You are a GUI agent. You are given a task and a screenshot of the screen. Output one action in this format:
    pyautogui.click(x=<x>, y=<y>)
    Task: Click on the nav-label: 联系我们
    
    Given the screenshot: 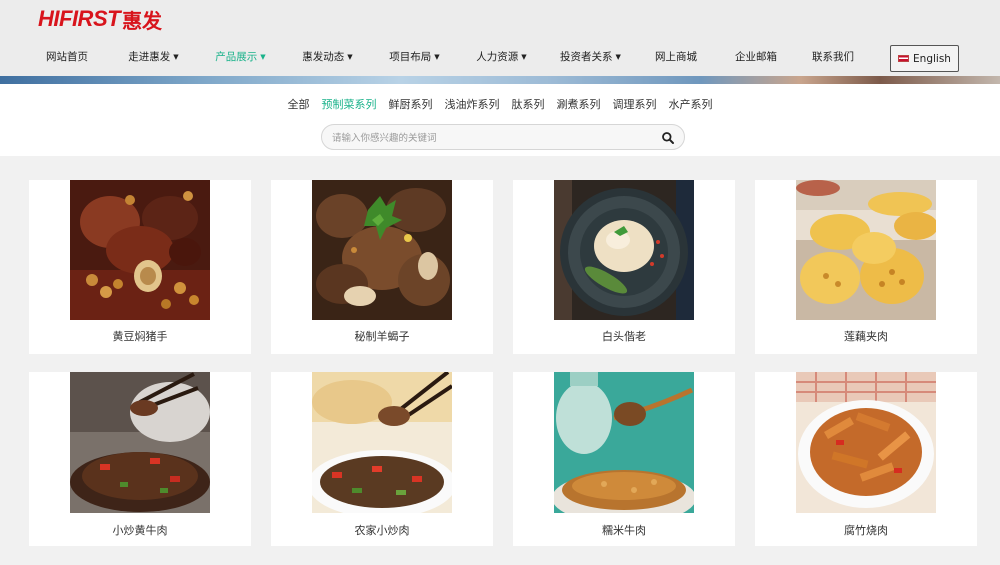 What is the action you would take?
    pyautogui.click(x=833, y=57)
    